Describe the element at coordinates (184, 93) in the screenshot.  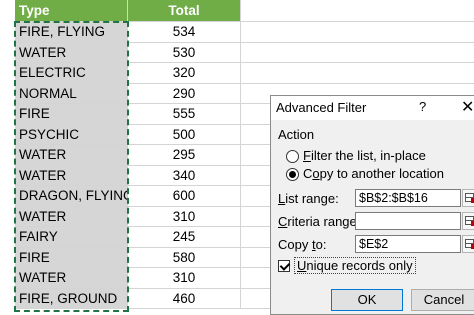
I see `total-cell: 290` at that location.